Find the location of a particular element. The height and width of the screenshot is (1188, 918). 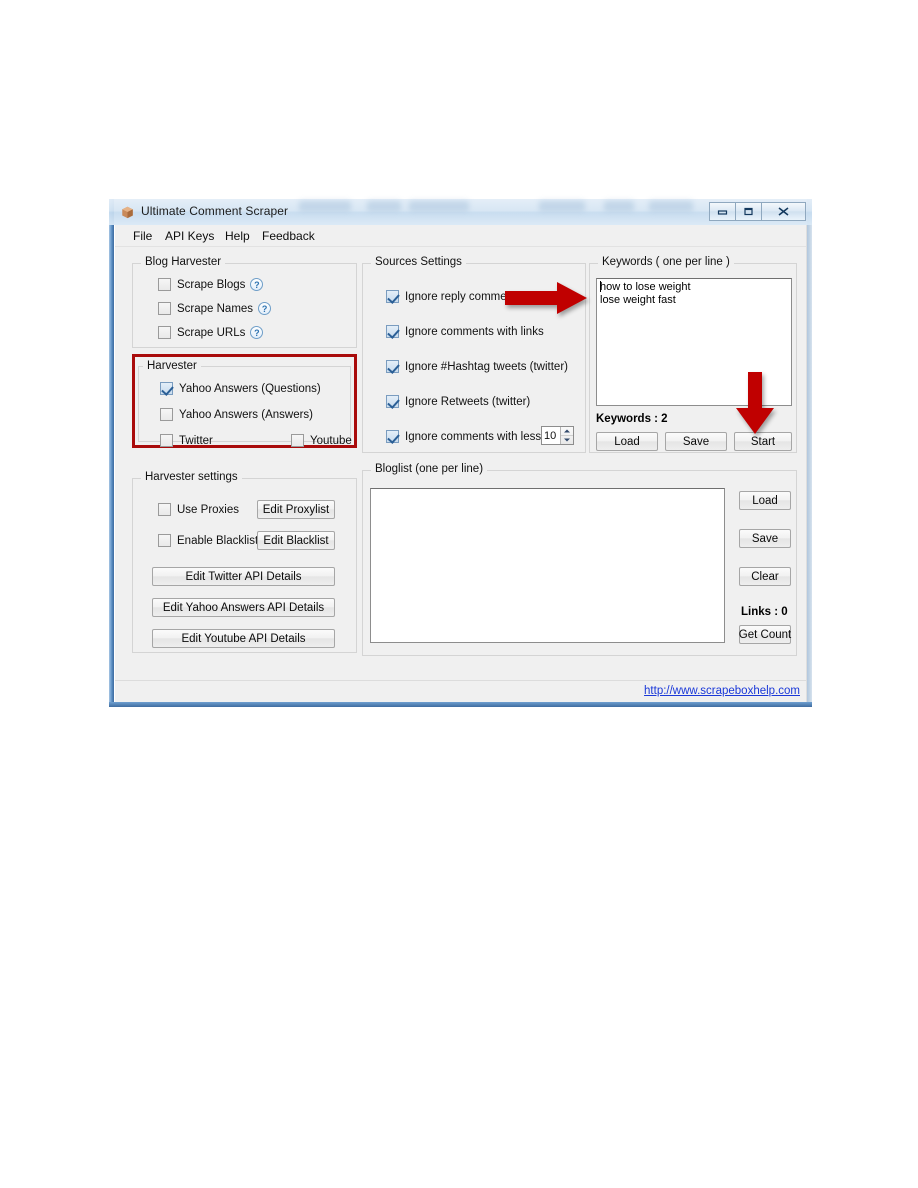

checkbox-row-yahoo-questions: Yahoo Answers (Questions) is located at coordinates (240, 388).